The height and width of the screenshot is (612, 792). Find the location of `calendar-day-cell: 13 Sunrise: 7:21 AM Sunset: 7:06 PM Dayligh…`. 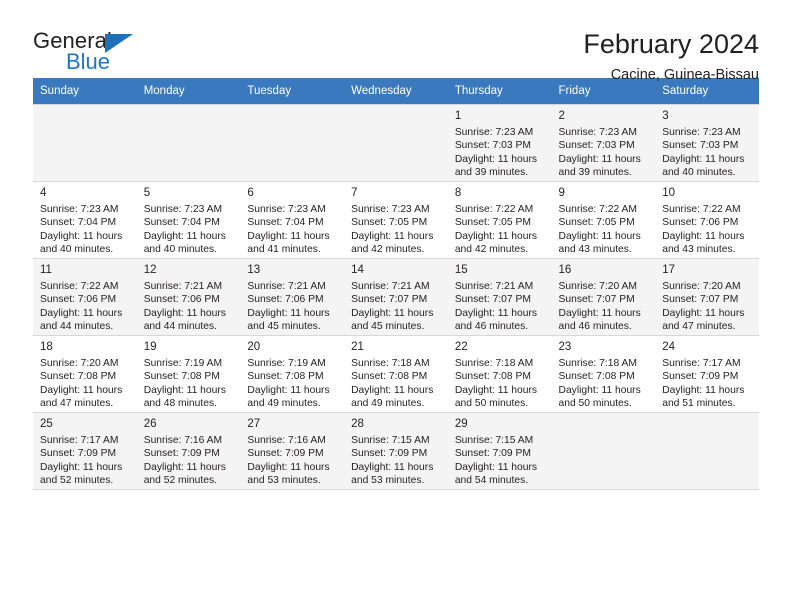

calendar-day-cell: 13 Sunrise: 7:21 AM Sunset: 7:06 PM Dayligh… is located at coordinates (292, 297).